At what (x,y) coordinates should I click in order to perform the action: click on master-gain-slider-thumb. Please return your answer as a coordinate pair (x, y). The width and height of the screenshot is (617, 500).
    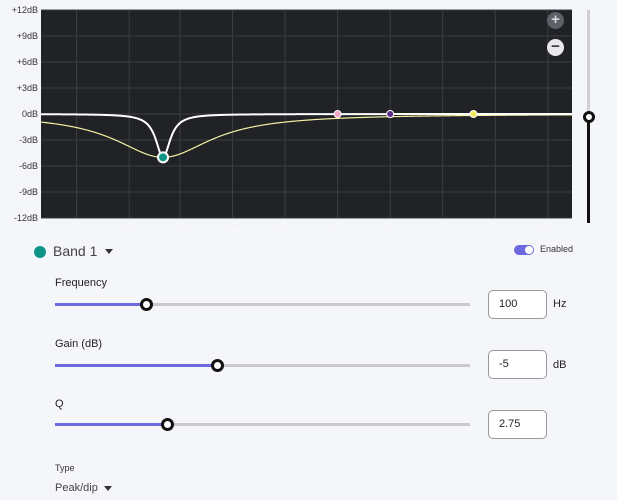
    Looking at the image, I should click on (589, 117).